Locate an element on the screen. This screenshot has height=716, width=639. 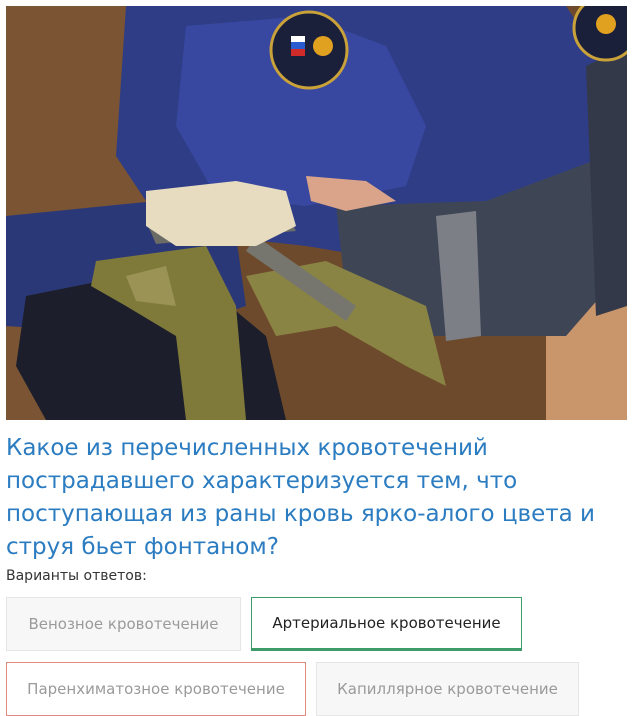
answer-option-venous: Венозное кровотечение is located at coordinates (123, 624).